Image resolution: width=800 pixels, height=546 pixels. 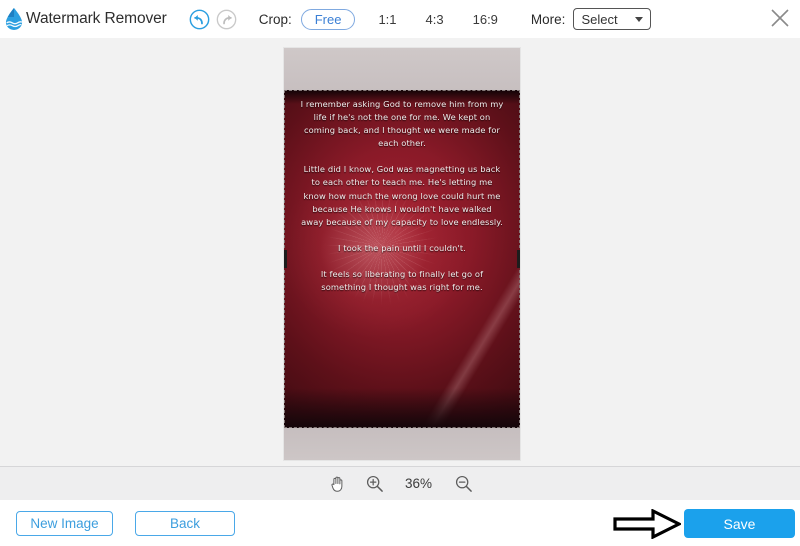 What do you see at coordinates (780, 18) in the screenshot?
I see `close-icon` at bounding box center [780, 18].